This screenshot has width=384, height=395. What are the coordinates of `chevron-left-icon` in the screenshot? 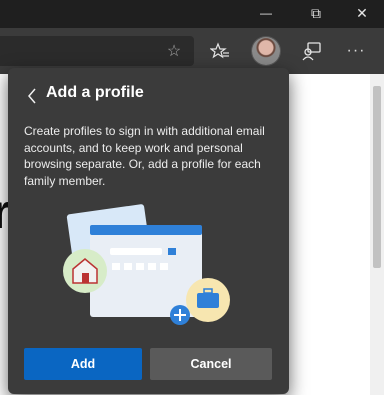 It's located at (32, 96).